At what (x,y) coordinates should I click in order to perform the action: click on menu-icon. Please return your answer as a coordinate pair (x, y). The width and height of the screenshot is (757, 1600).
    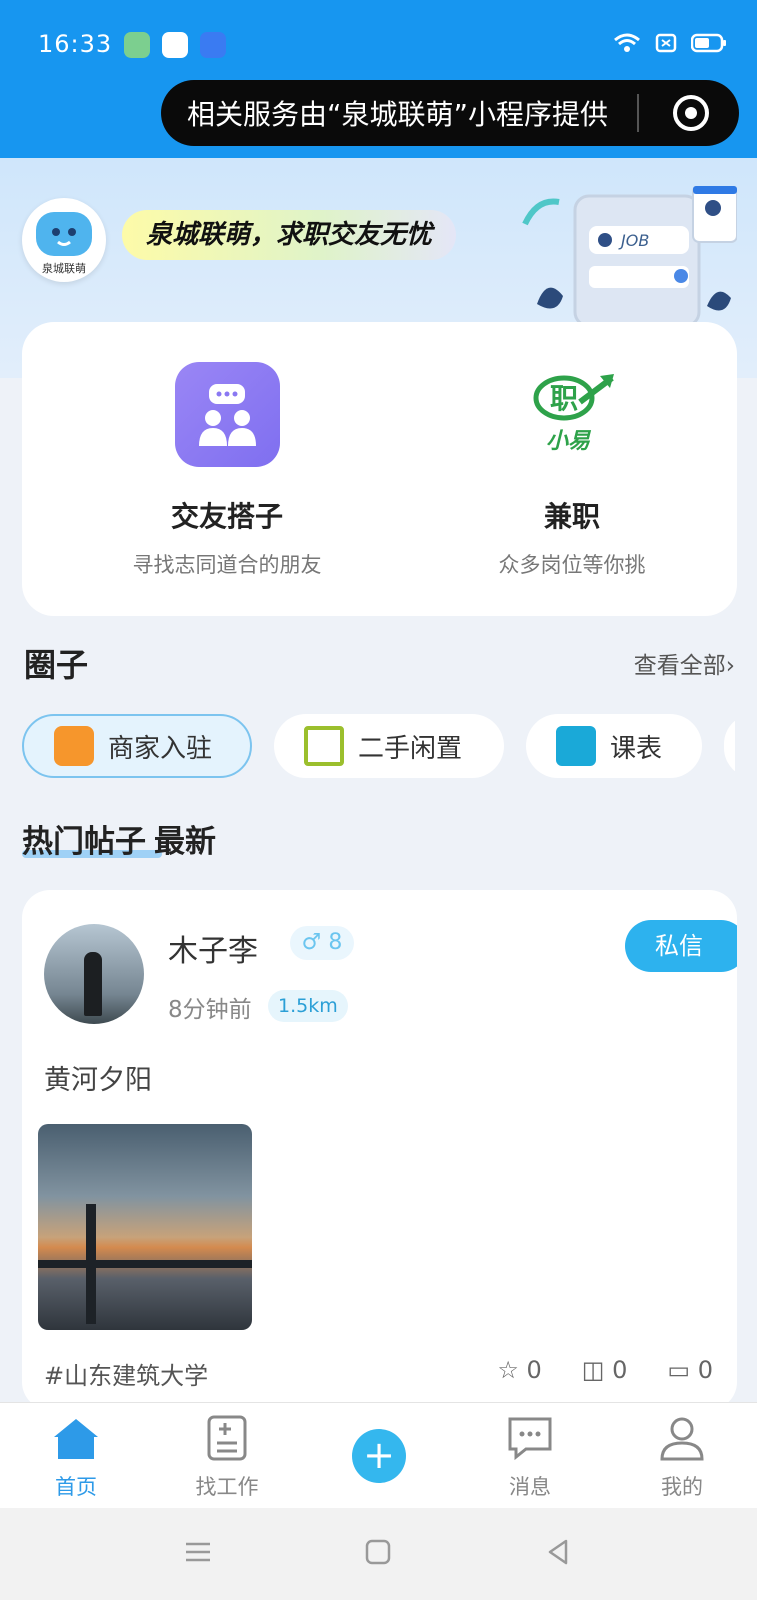
    Looking at the image, I should click on (198, 1552).